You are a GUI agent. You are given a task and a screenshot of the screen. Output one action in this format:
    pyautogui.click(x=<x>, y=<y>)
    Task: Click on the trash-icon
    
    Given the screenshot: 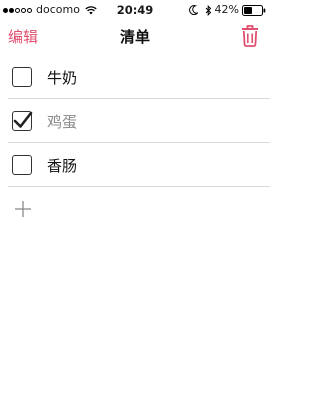 What is the action you would take?
    pyautogui.click(x=250, y=36)
    